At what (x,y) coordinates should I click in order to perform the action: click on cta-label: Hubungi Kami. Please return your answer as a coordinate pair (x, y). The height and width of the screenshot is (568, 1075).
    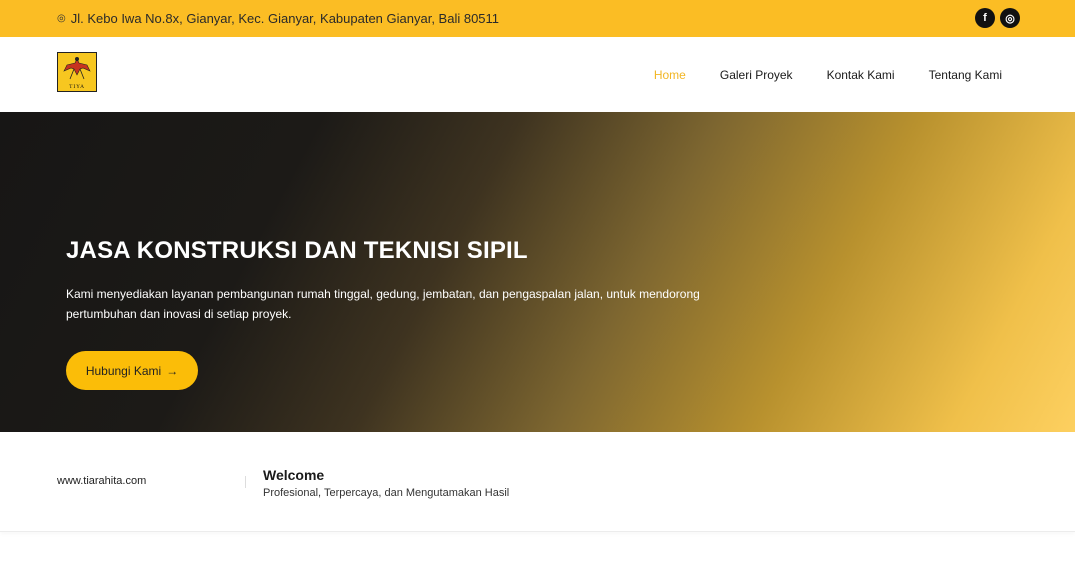
    Looking at the image, I should click on (123, 370).